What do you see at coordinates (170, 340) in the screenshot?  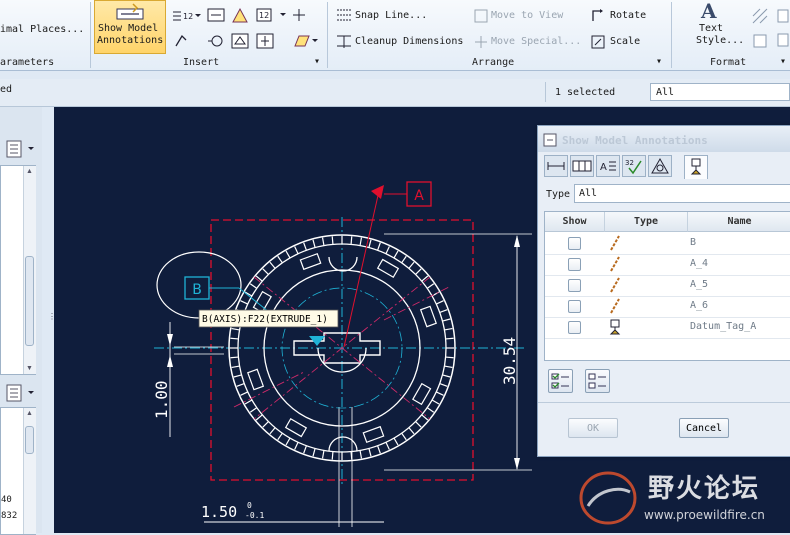 I see `dimension-arrow` at bounding box center [170, 340].